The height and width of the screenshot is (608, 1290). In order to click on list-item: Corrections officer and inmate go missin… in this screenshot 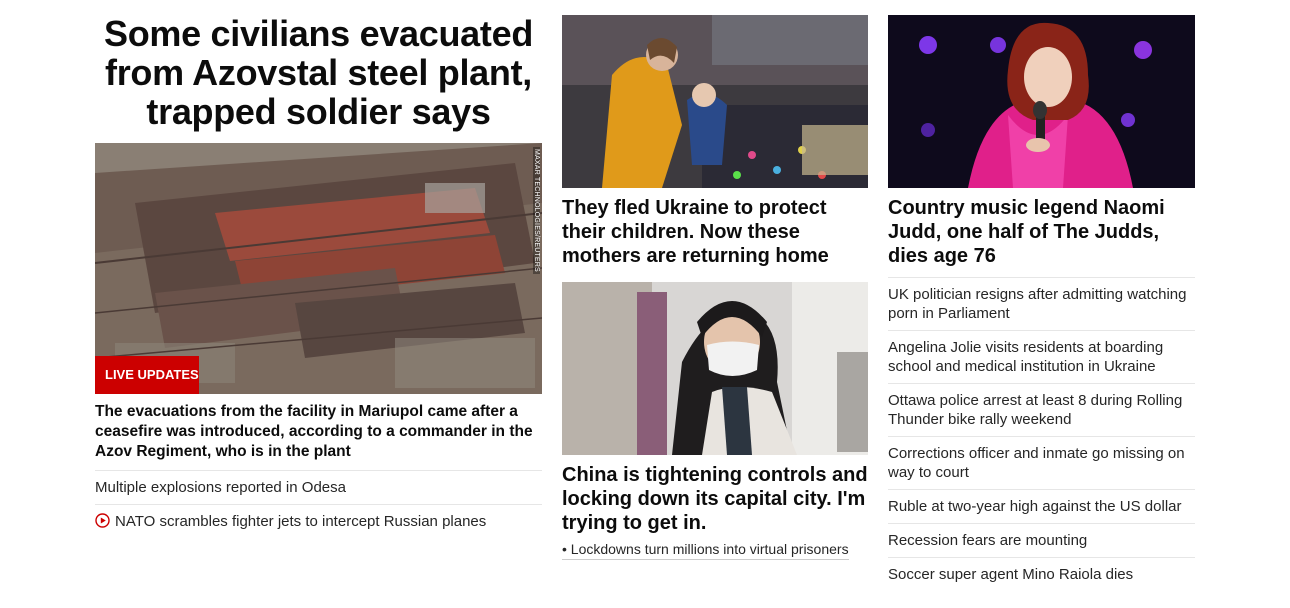, I will do `click(1041, 463)`.